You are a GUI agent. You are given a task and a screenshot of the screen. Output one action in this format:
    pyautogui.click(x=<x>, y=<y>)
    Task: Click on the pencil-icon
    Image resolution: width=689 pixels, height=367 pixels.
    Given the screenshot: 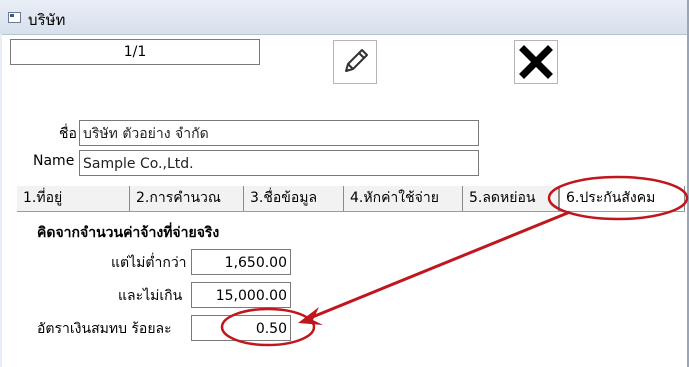 What is the action you would take?
    pyautogui.click(x=356, y=60)
    